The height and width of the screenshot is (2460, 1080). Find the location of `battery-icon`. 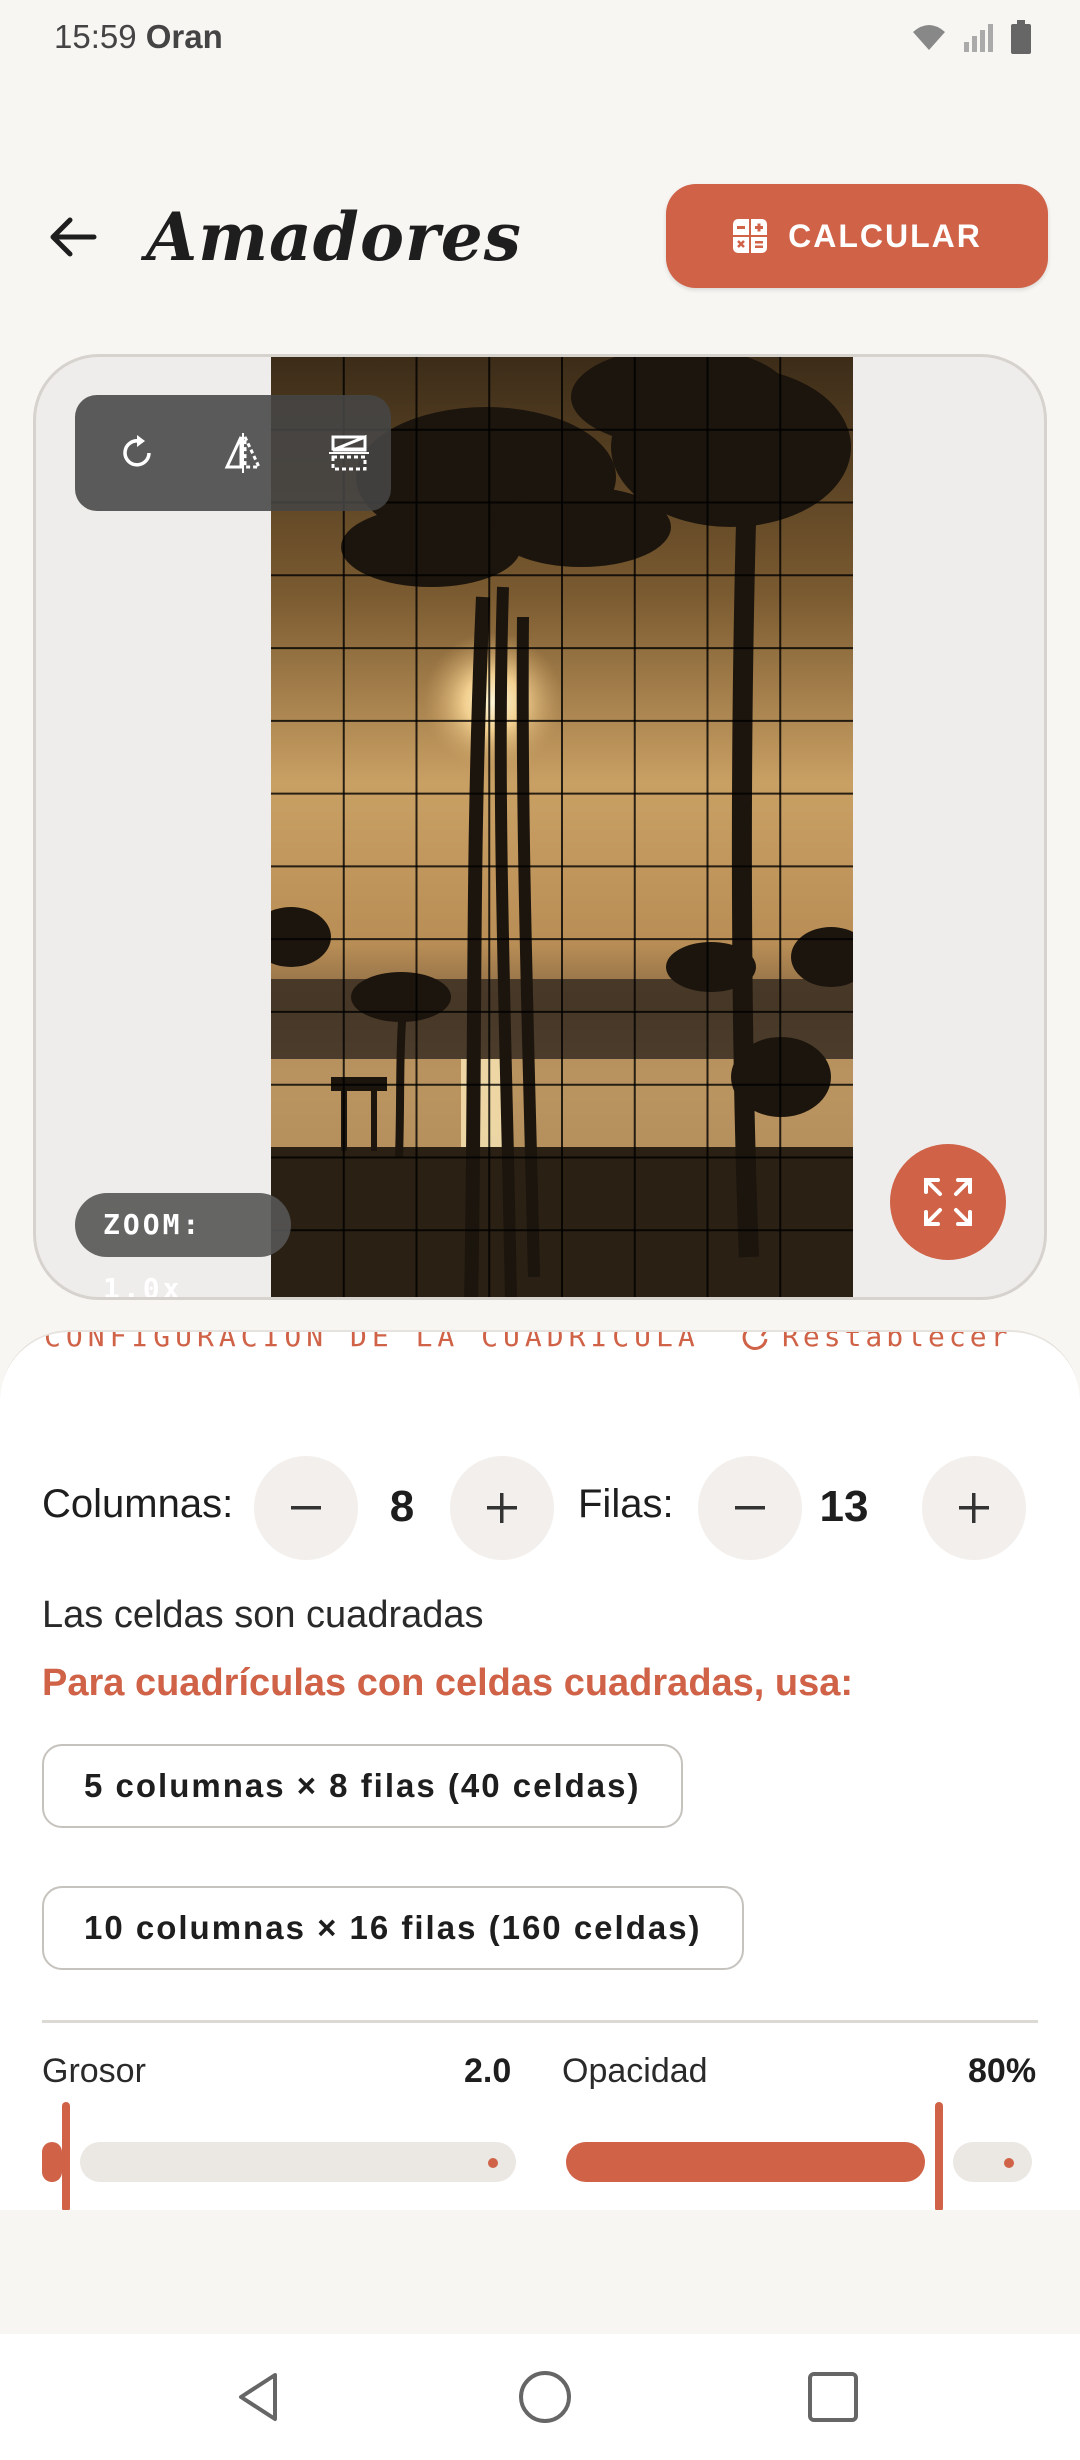

battery-icon is located at coordinates (1021, 39).